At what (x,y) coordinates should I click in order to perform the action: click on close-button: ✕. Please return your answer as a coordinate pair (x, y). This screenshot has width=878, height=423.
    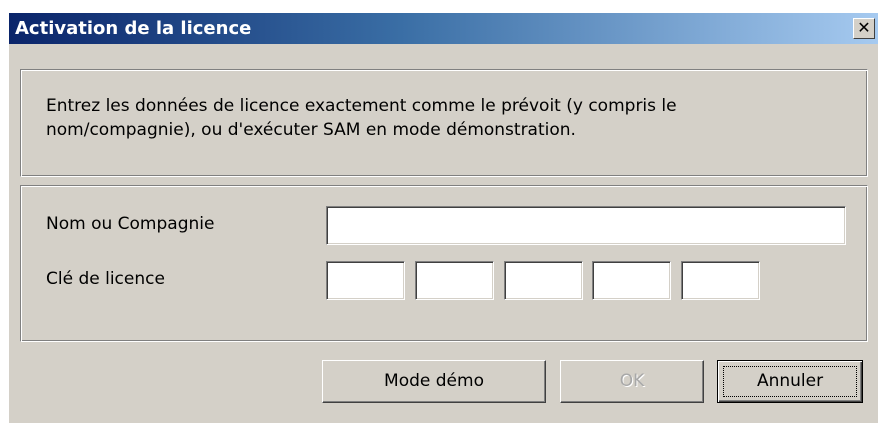
    Looking at the image, I should click on (864, 28).